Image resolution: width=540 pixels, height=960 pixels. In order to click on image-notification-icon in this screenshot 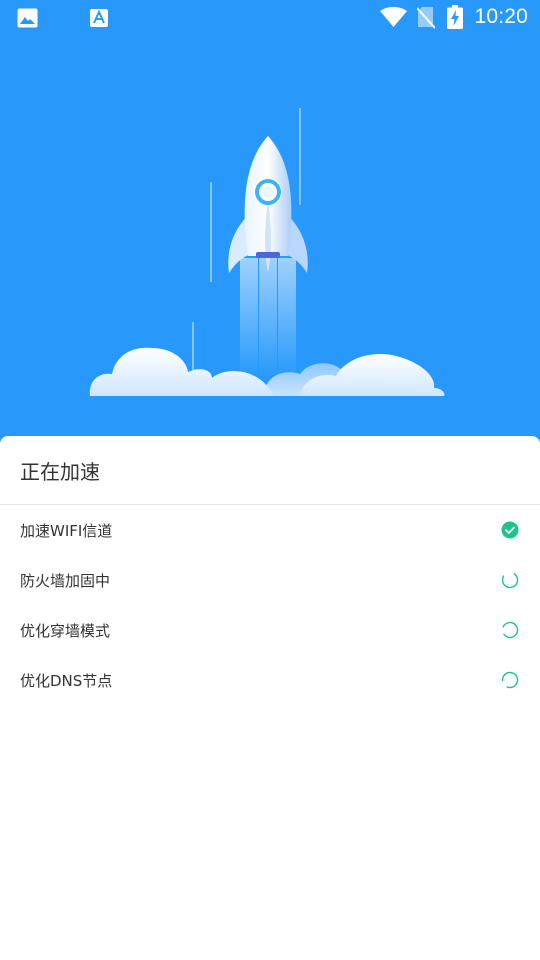, I will do `click(27, 18)`.